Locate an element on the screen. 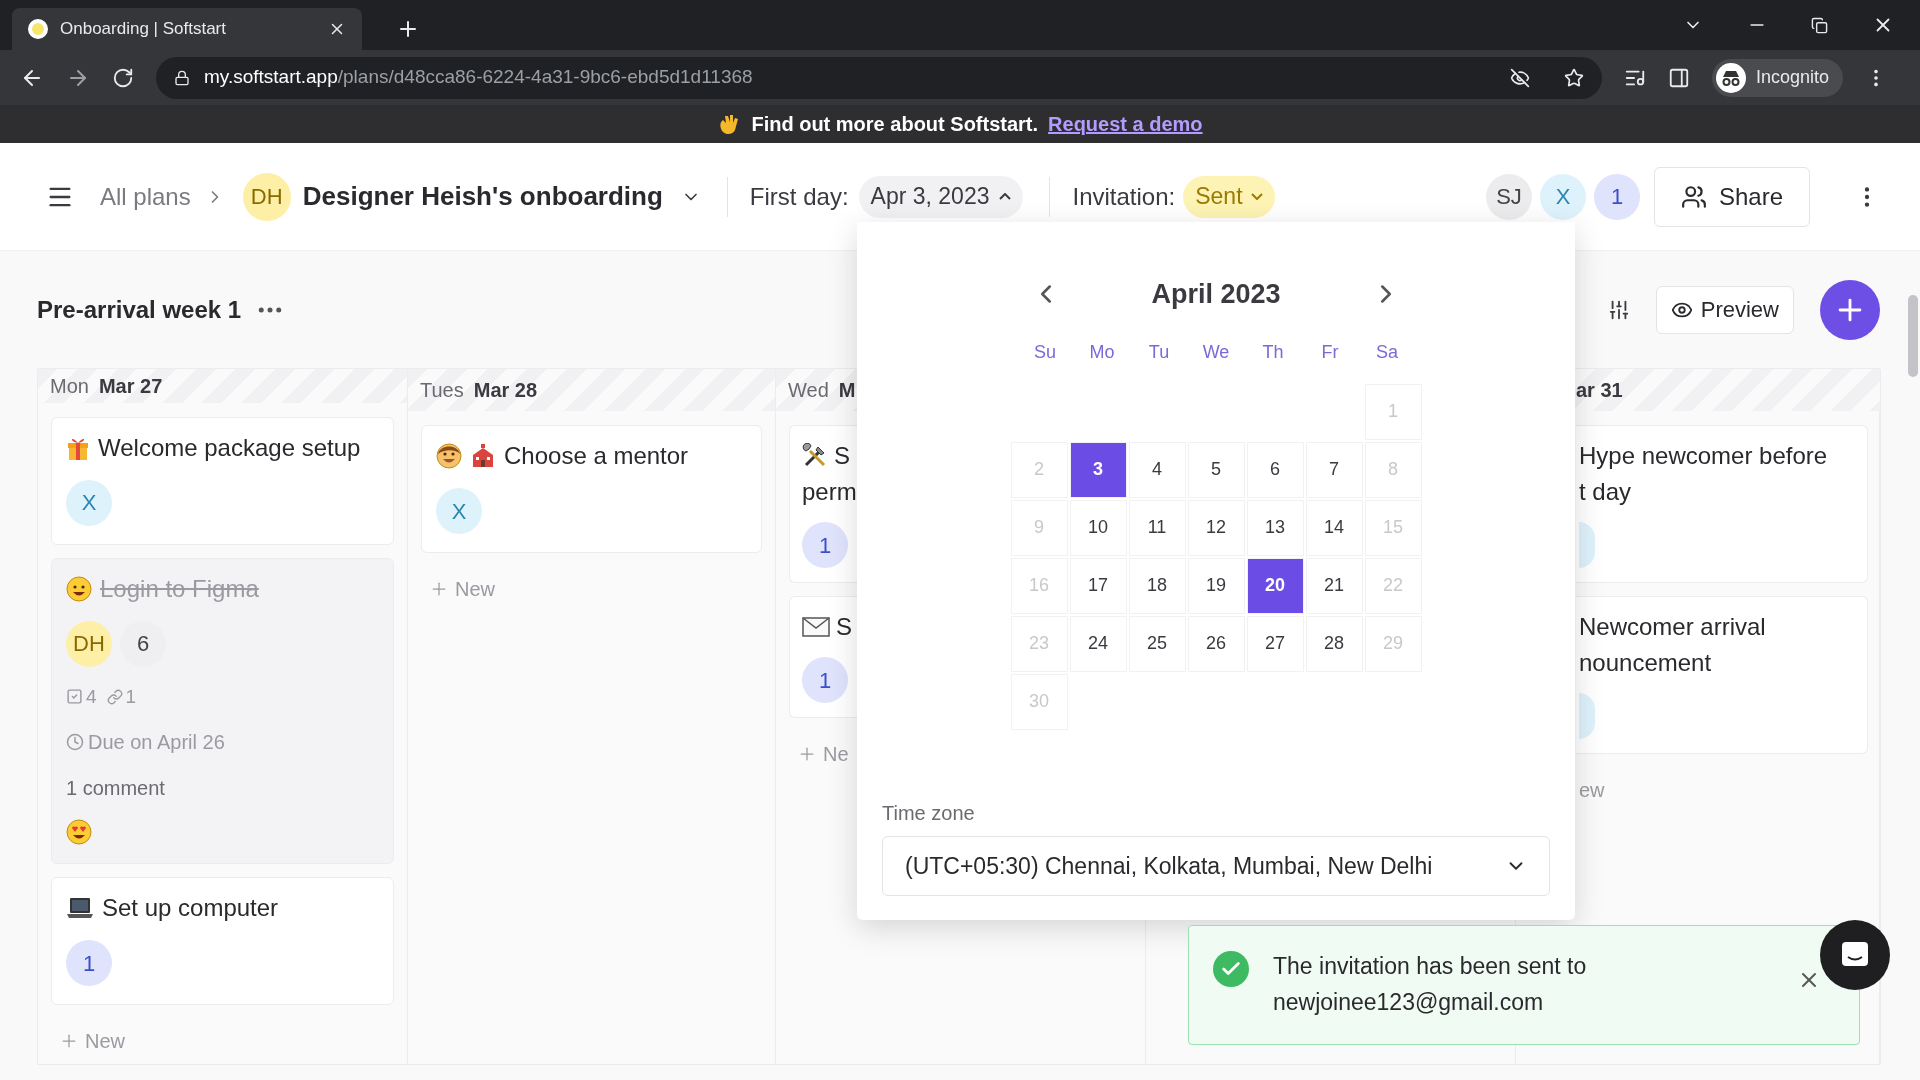  calendar-day: 11 is located at coordinates (1157, 527).